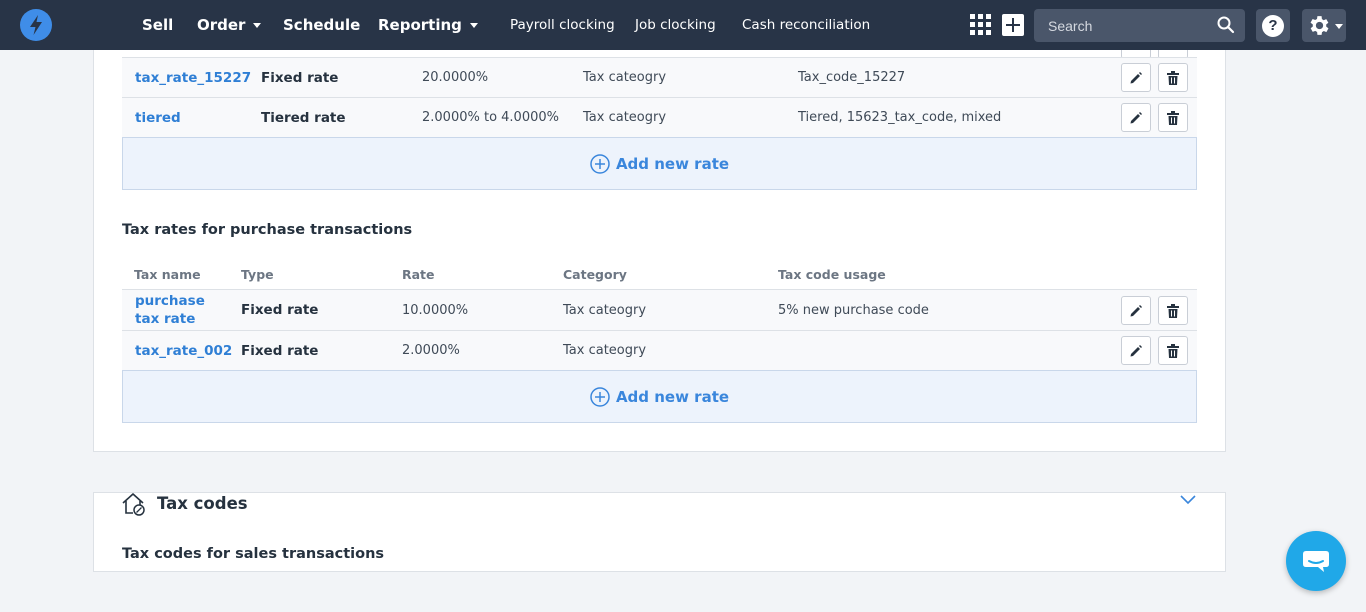  I want to click on tax-type: Tiered rate, so click(303, 117).